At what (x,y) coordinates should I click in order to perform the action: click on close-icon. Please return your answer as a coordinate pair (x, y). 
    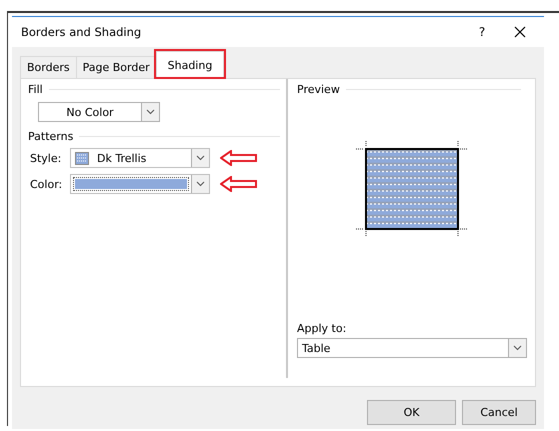
    Looking at the image, I should click on (520, 32).